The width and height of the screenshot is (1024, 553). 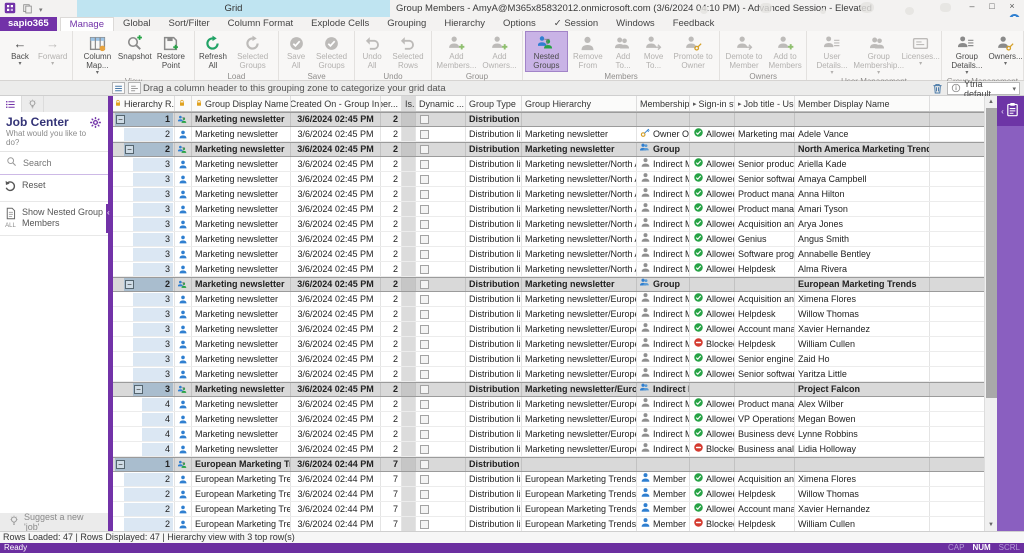 What do you see at coordinates (27, 10) in the screenshot?
I see `copy-icon` at bounding box center [27, 10].